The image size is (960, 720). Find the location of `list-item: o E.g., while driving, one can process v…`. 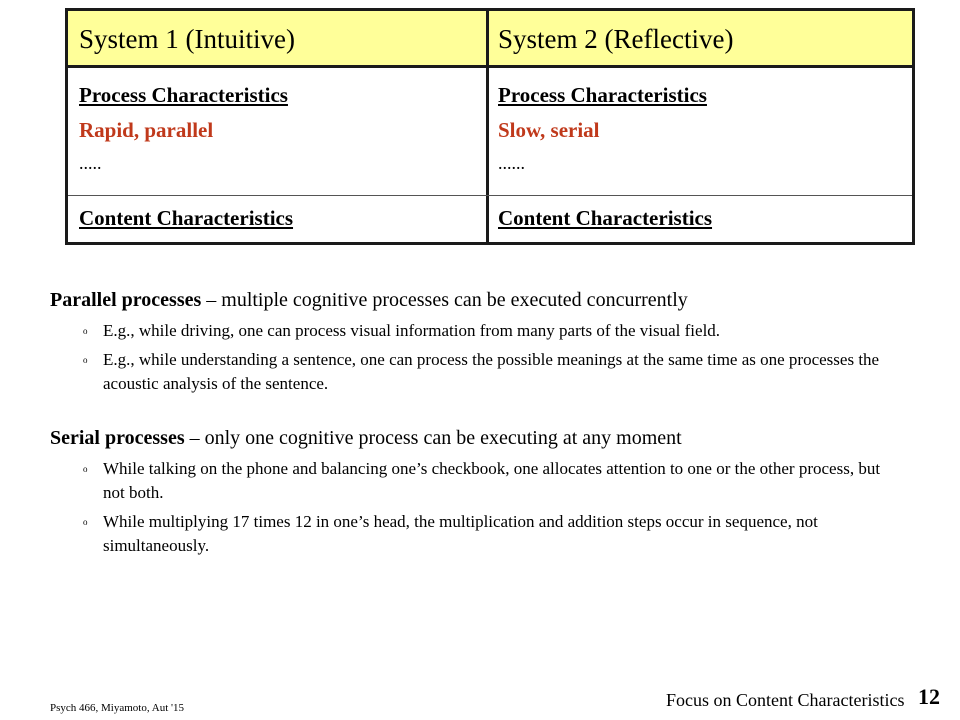

list-item: o E.g., while driving, one can process v… is located at coordinates (476, 331).